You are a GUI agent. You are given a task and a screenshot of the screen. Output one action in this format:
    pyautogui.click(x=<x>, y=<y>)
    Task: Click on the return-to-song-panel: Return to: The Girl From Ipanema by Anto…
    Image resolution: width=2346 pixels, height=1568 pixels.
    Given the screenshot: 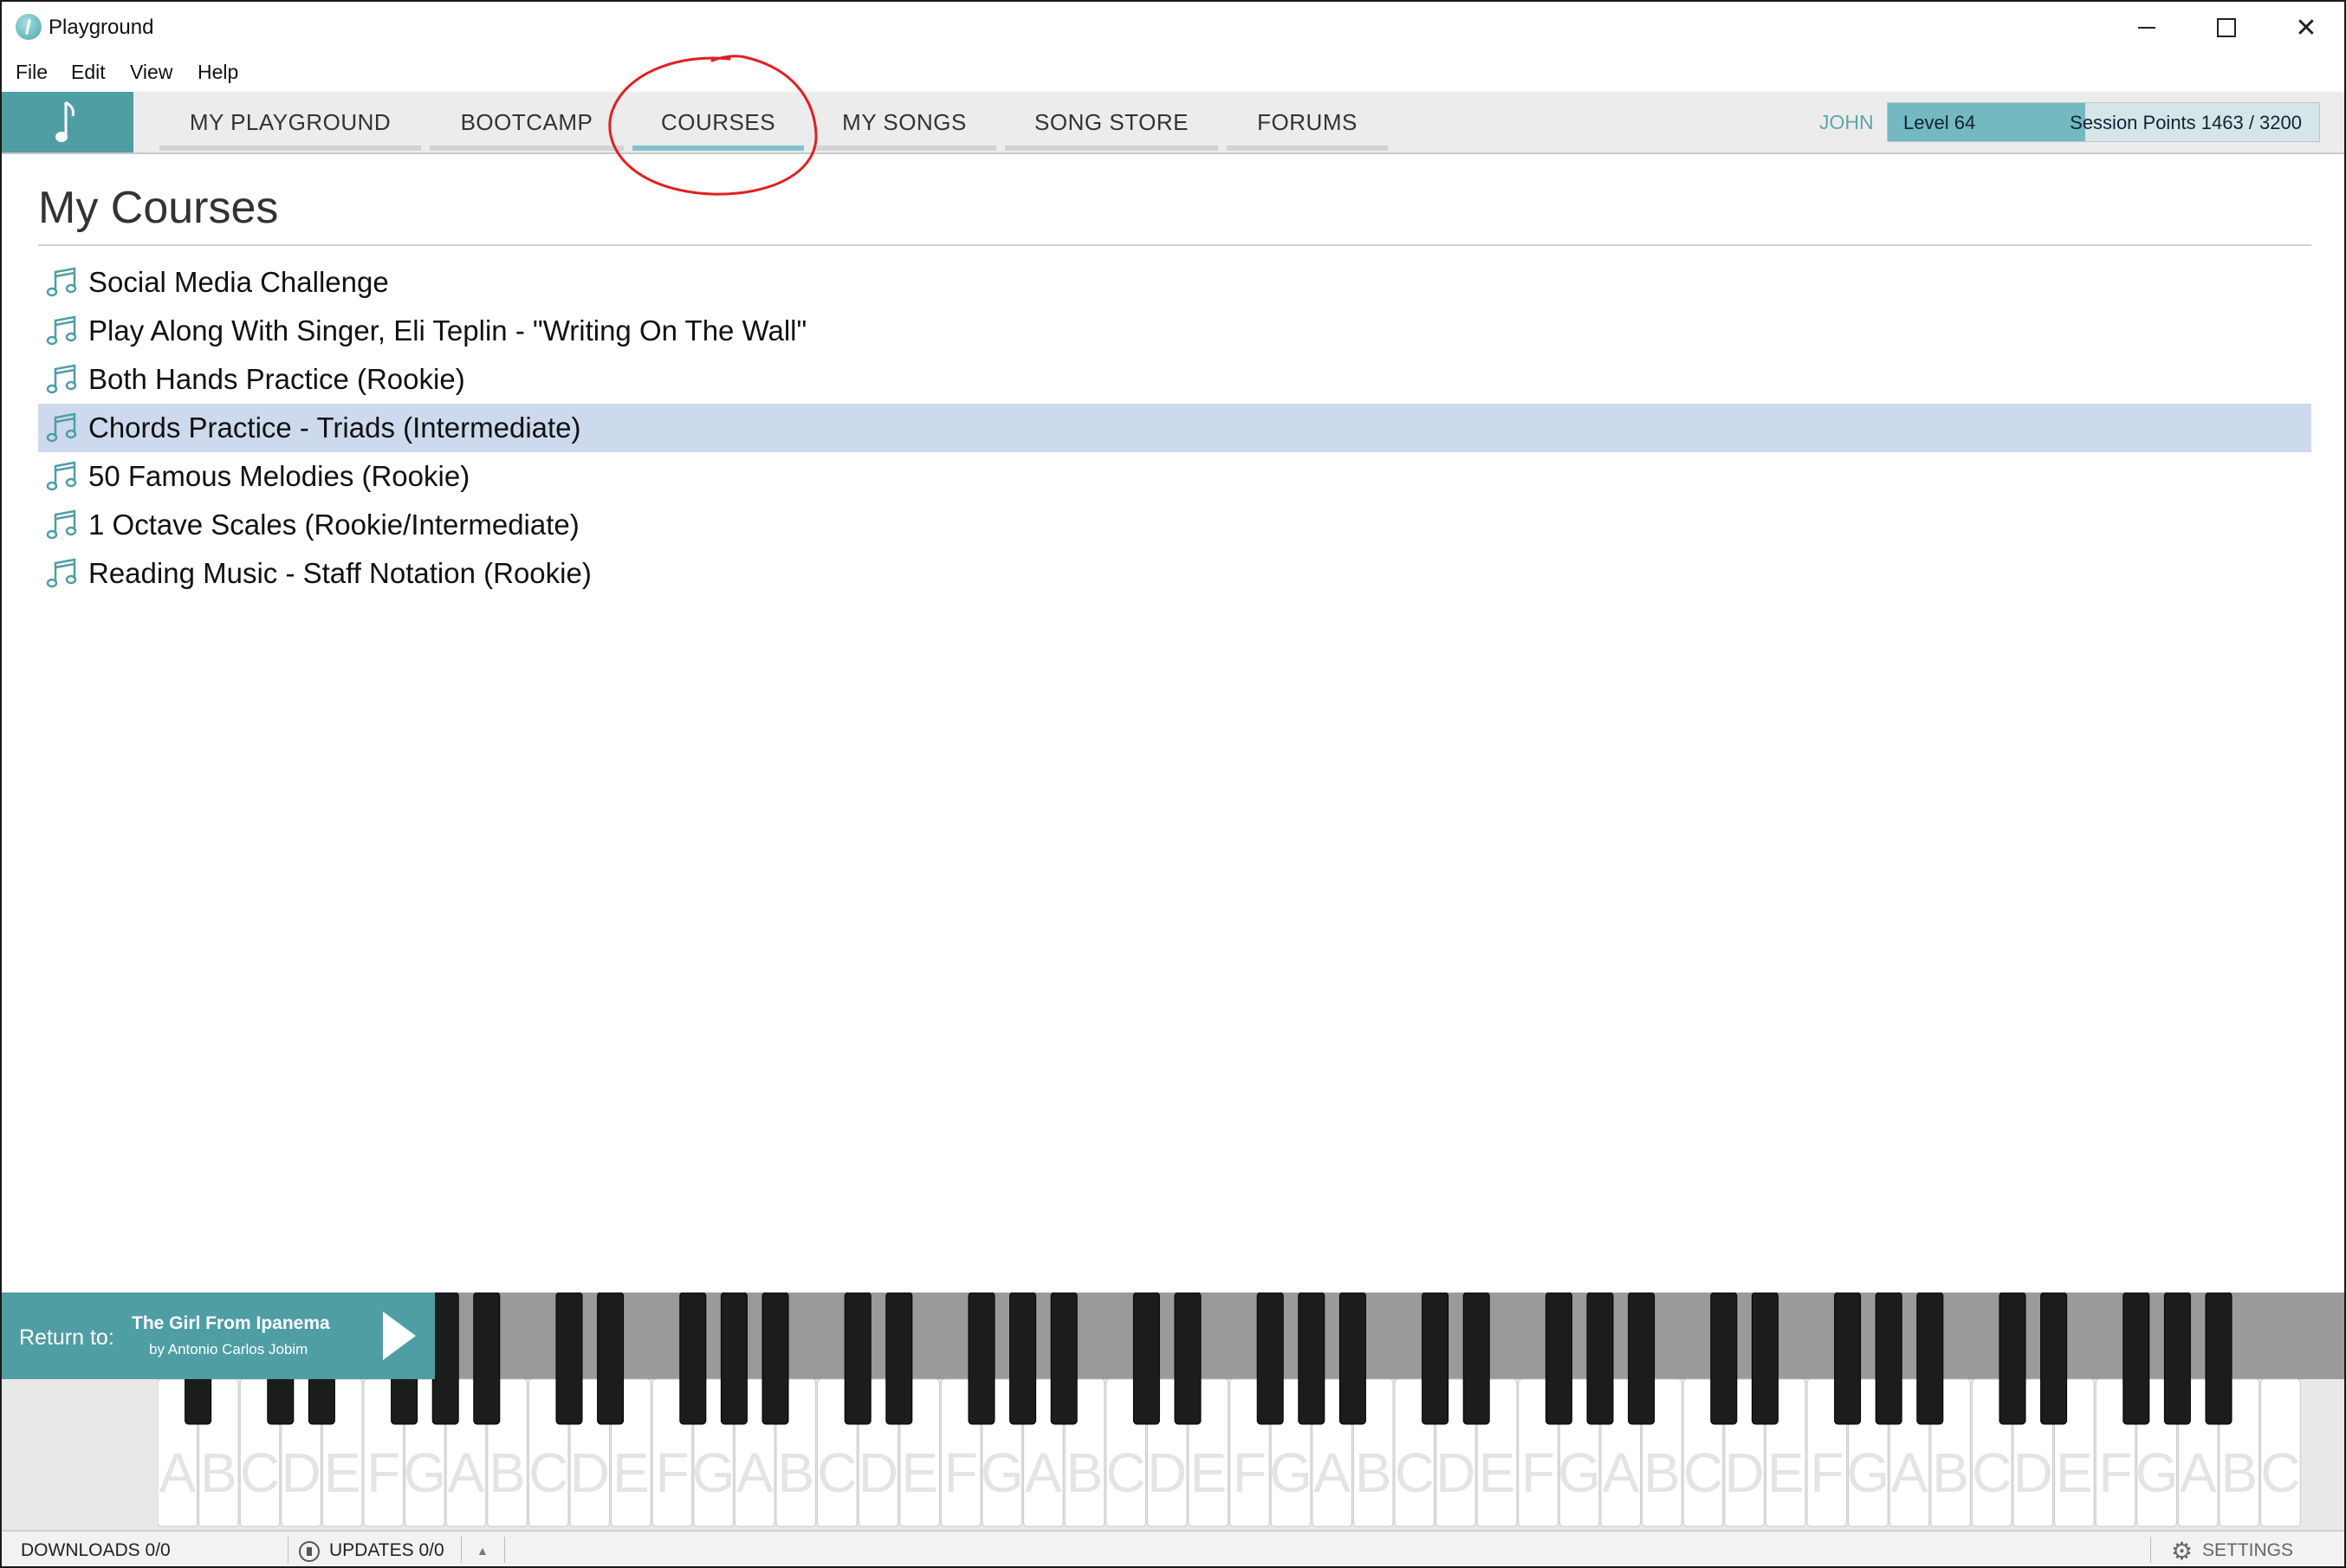 What is the action you would take?
    pyautogui.click(x=218, y=1336)
    